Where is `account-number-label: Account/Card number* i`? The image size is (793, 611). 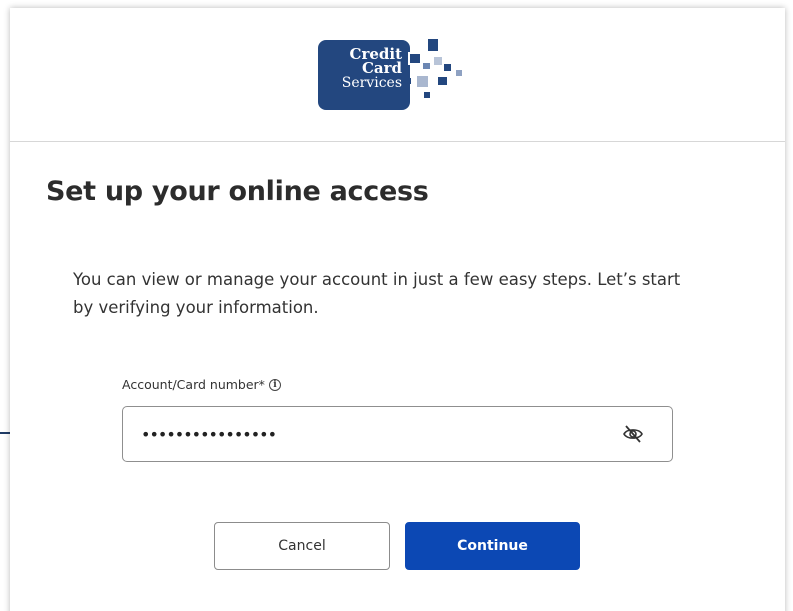 account-number-label: Account/Card number* i is located at coordinates (201, 384).